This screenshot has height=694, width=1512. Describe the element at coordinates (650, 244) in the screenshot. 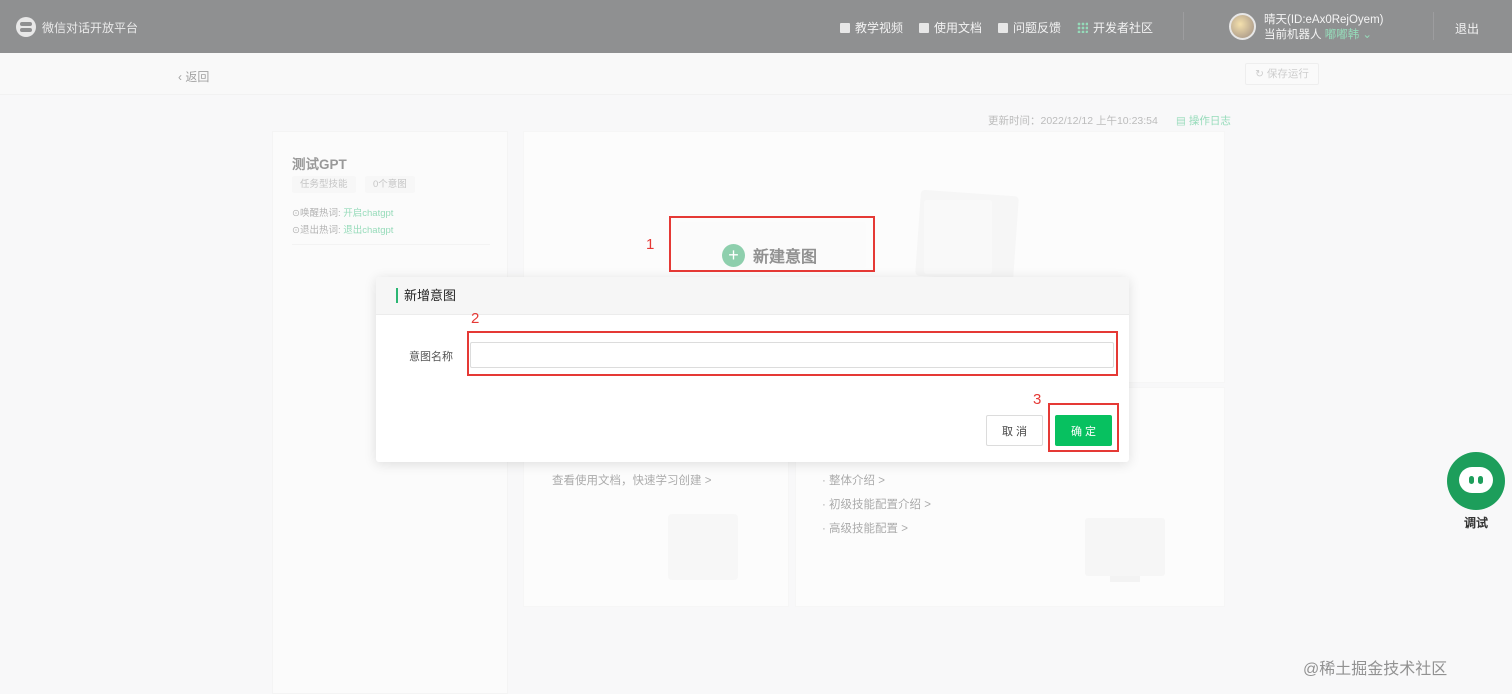

I see `annotation-number-1: 1` at that location.